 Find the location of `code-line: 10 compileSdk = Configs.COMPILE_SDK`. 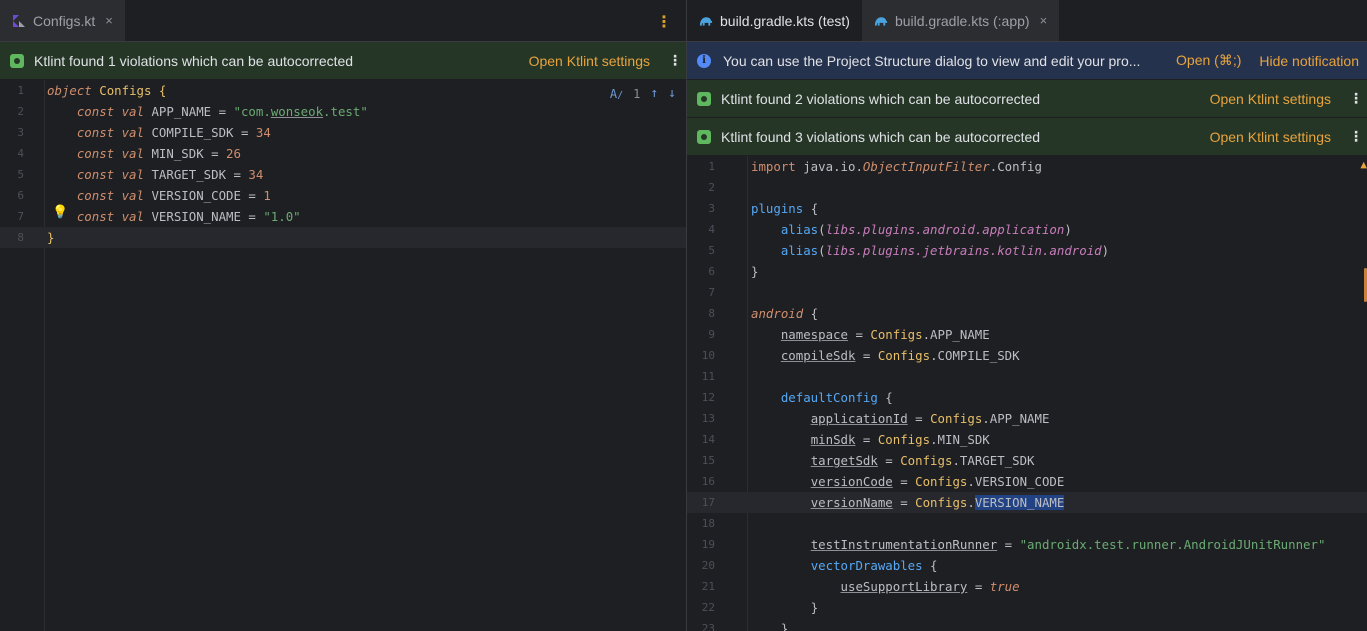

code-line: 10 compileSdk = Configs.COMPILE_SDK is located at coordinates (1027, 355).